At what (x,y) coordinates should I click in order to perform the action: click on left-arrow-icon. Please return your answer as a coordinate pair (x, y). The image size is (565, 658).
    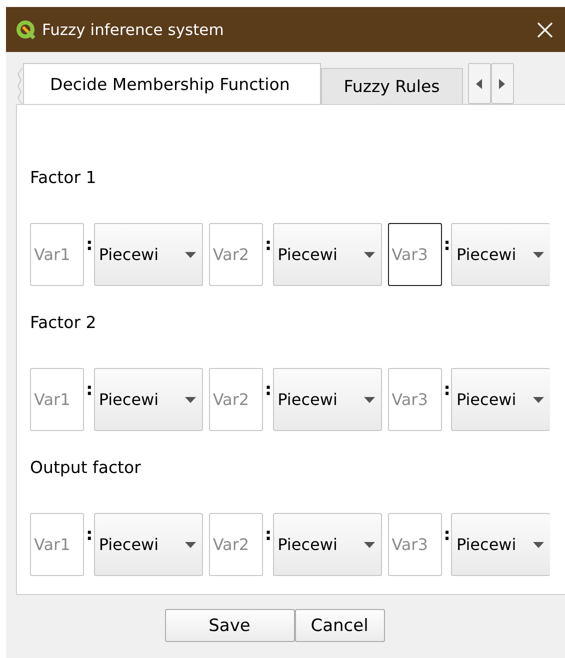
    Looking at the image, I should click on (479, 83).